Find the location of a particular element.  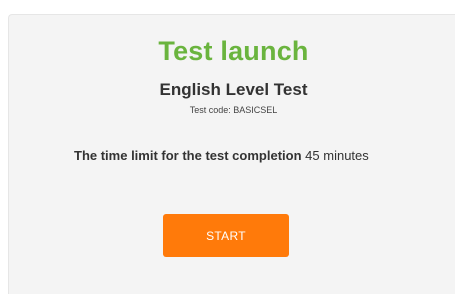

test-code: Test code: BASICSEL is located at coordinates (233, 110).